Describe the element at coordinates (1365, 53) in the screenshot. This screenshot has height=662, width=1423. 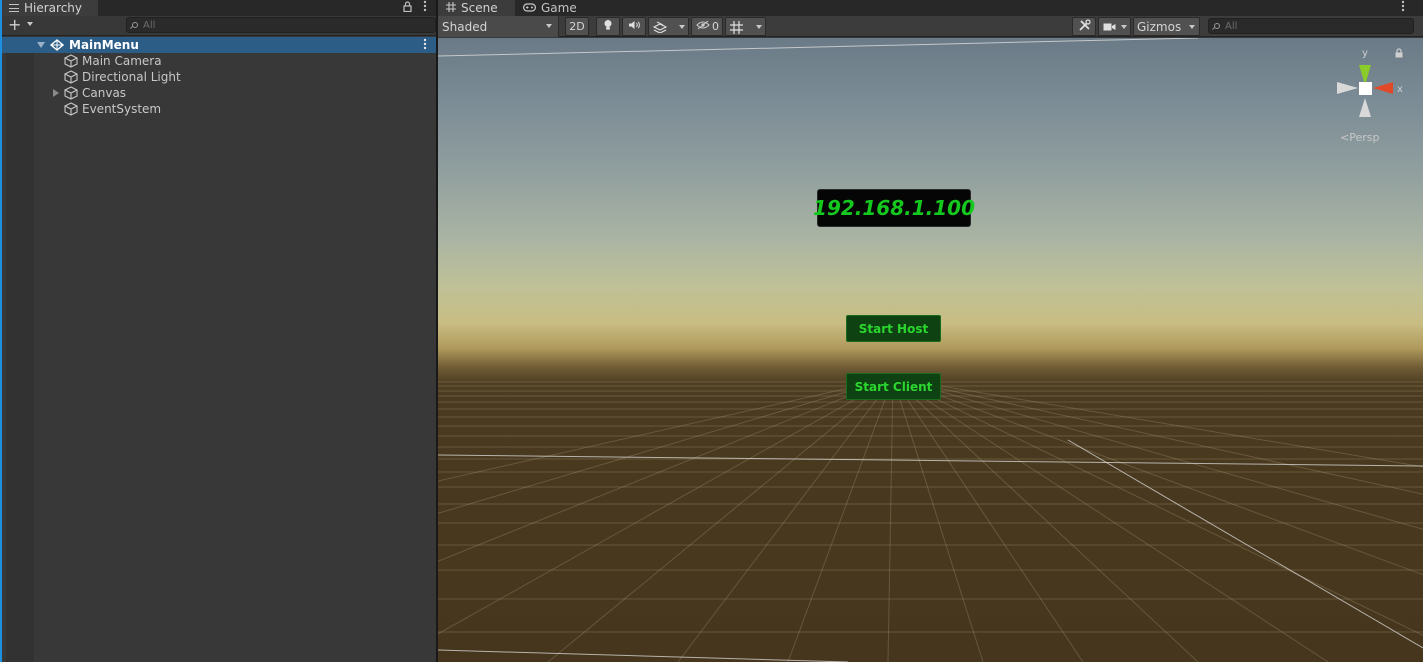
I see `gizmo-y-label: y` at that location.